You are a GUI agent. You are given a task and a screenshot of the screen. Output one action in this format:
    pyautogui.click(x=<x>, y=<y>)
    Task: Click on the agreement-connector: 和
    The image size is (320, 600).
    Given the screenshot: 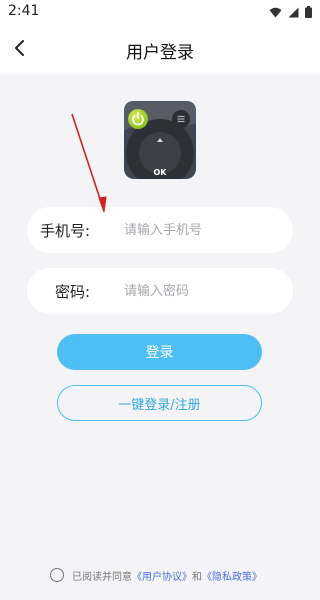 What is the action you would take?
    pyautogui.click(x=197, y=577)
    